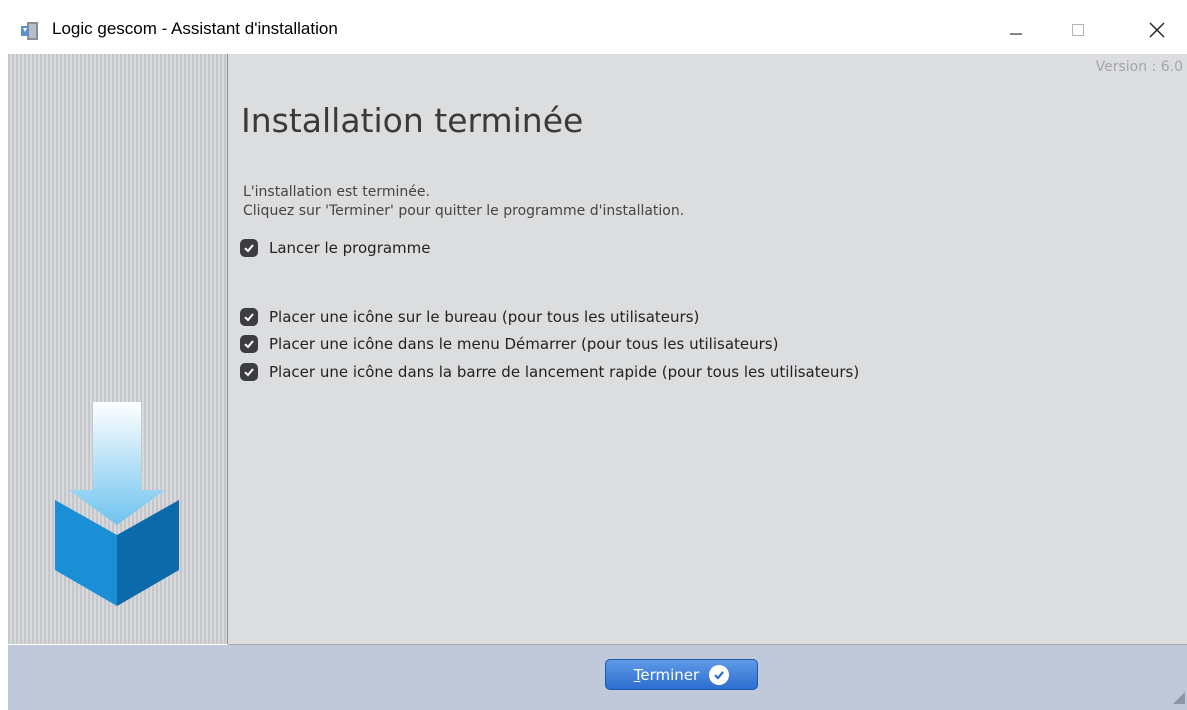  Describe the element at coordinates (597, 677) in the screenshot. I see `footer-bar: Terminer` at that location.